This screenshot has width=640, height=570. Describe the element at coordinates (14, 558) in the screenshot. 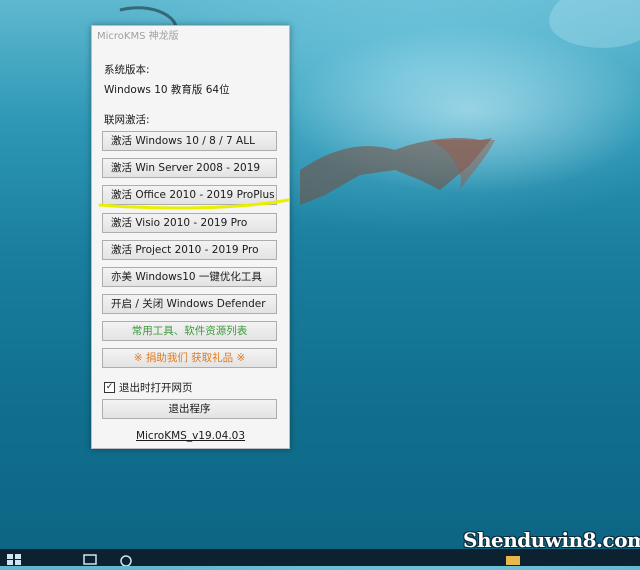

I see `start-icon` at that location.